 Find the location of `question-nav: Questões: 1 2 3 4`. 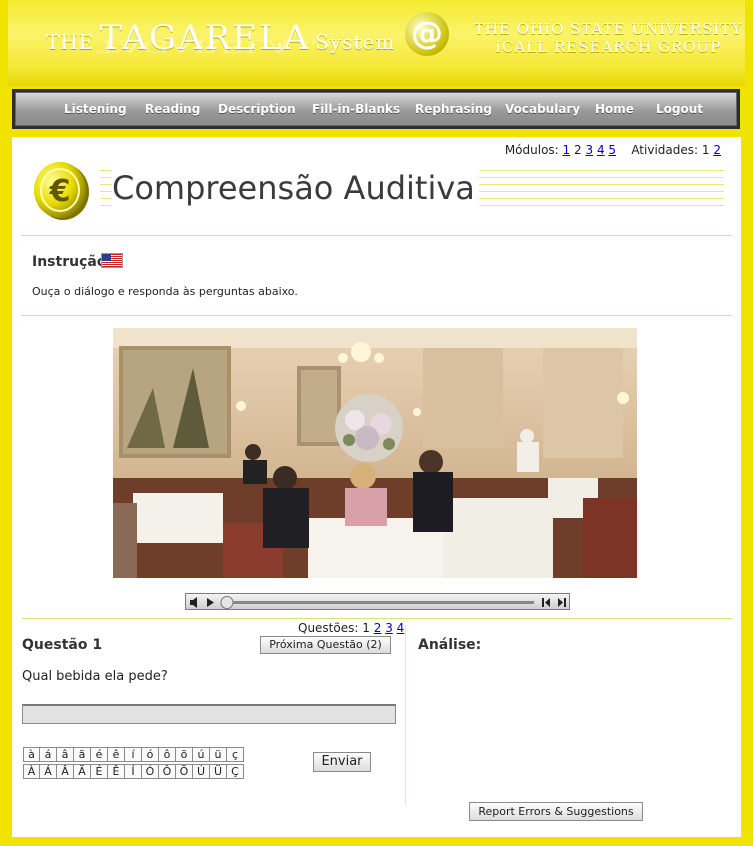

question-nav: Questões: 1 2 3 4 is located at coordinates (351, 628).